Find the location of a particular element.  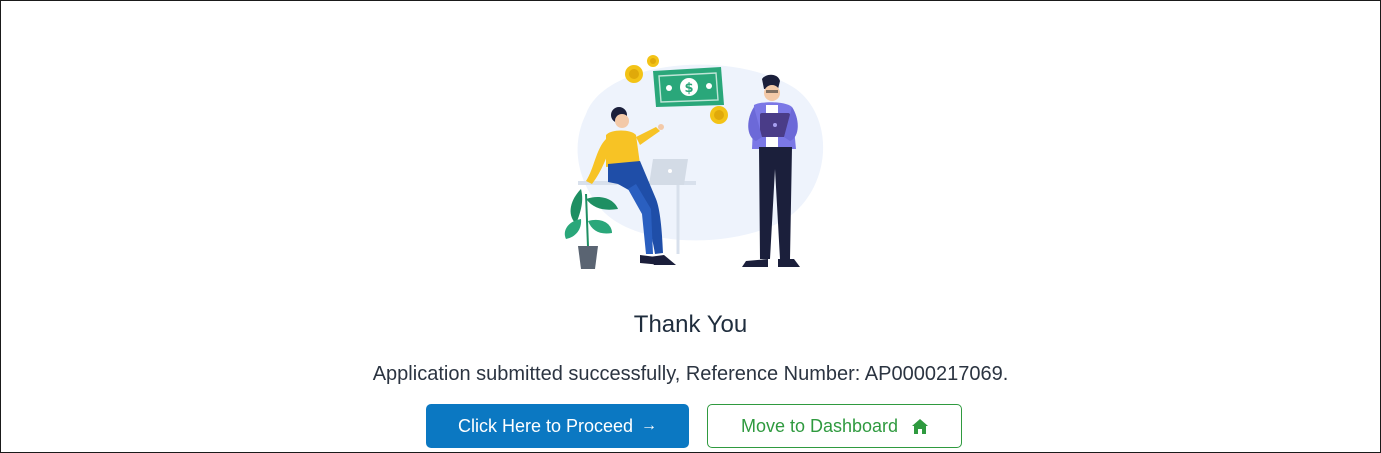

dashboard-button-label: Move to Dashboard is located at coordinates (819, 425).